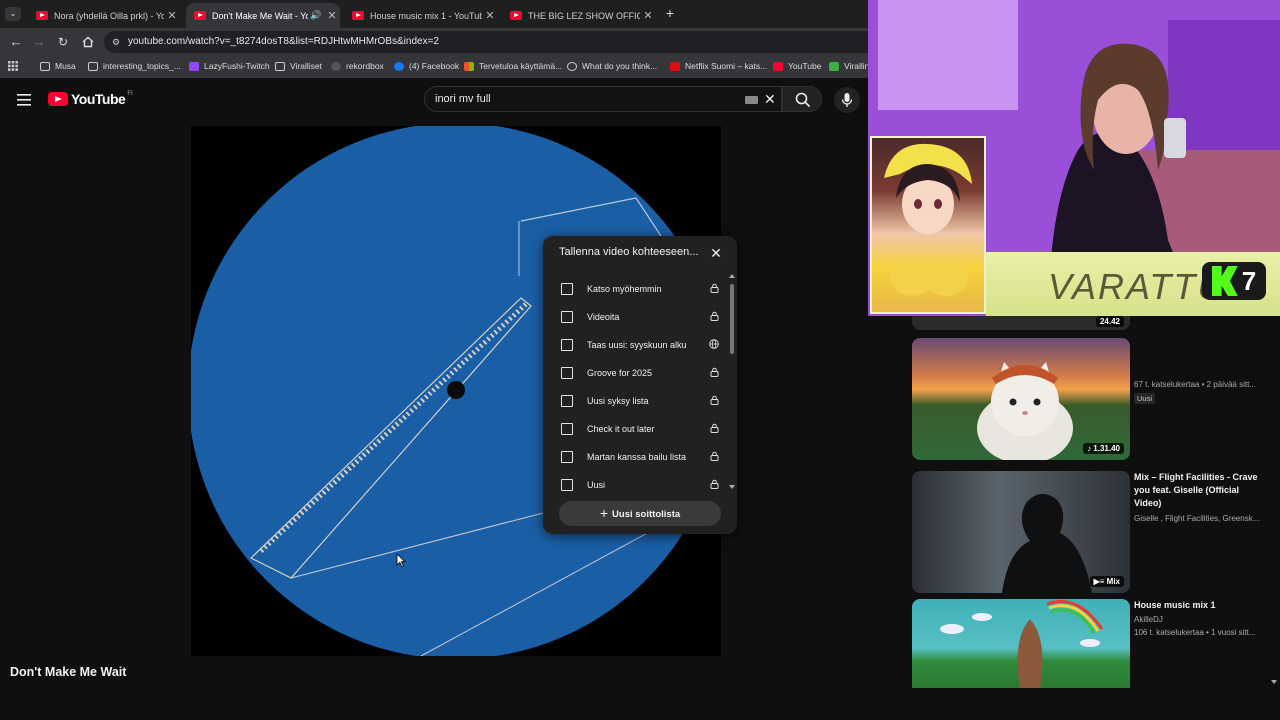 This screenshot has width=1280, height=720. What do you see at coordinates (426, 66) in the screenshot?
I see `bookmark-item: (4) Facebook` at bounding box center [426, 66].